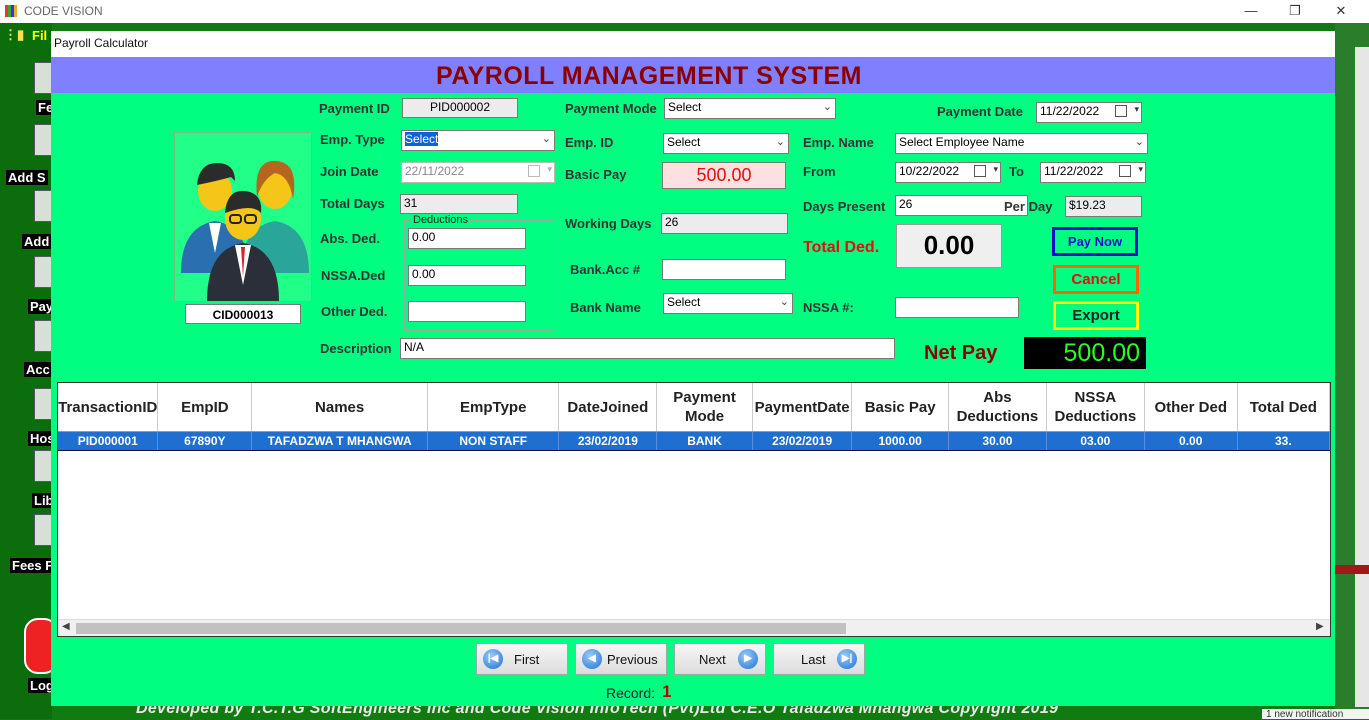  Describe the element at coordinates (1085, 353) in the screenshot. I see `net-pay-value: 500.00` at that location.